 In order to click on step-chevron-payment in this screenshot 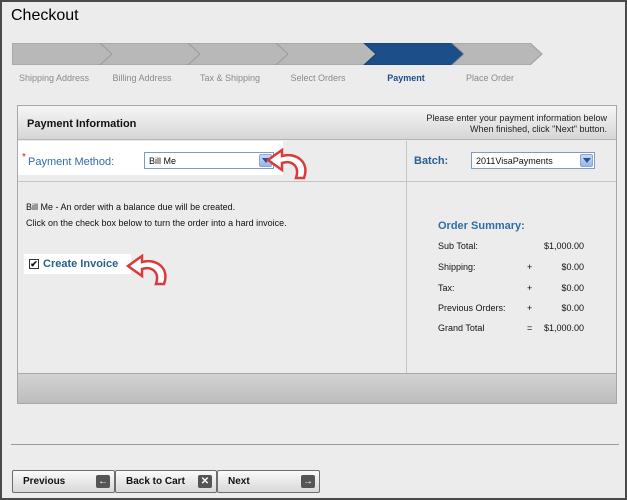, I will do `click(414, 54)`.